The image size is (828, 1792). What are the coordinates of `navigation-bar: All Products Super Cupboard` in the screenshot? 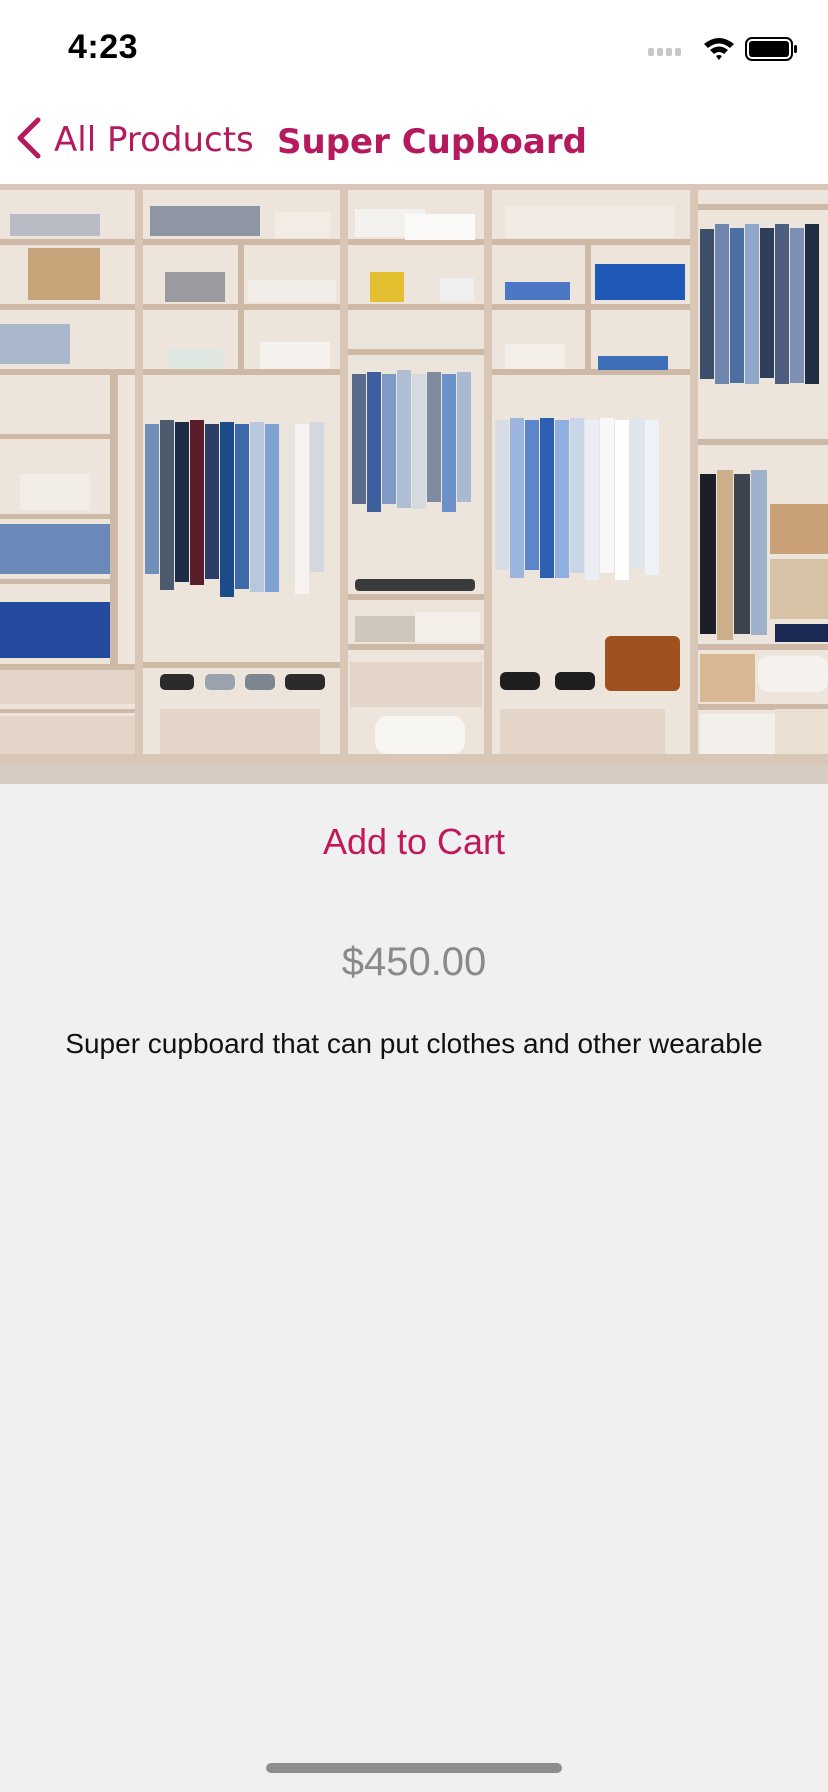 It's located at (414, 140).